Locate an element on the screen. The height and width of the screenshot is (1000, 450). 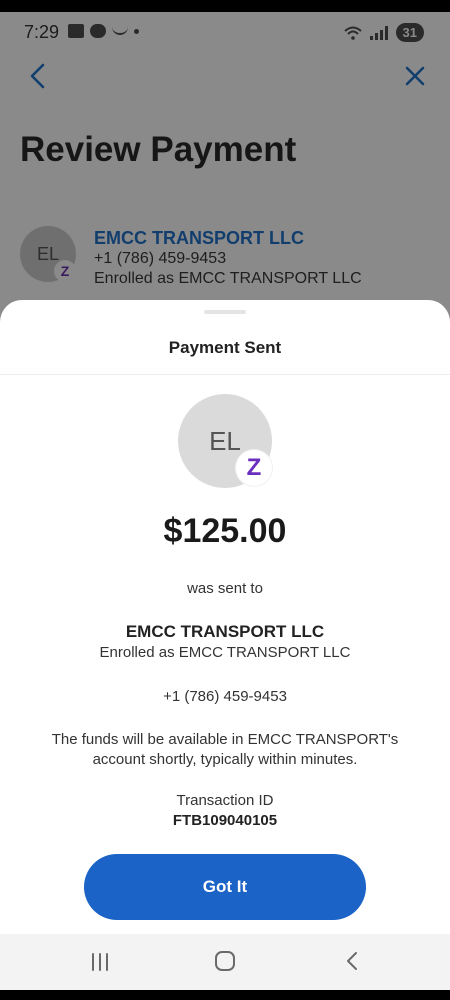
back-chevron-icon is located at coordinates (39, 76).